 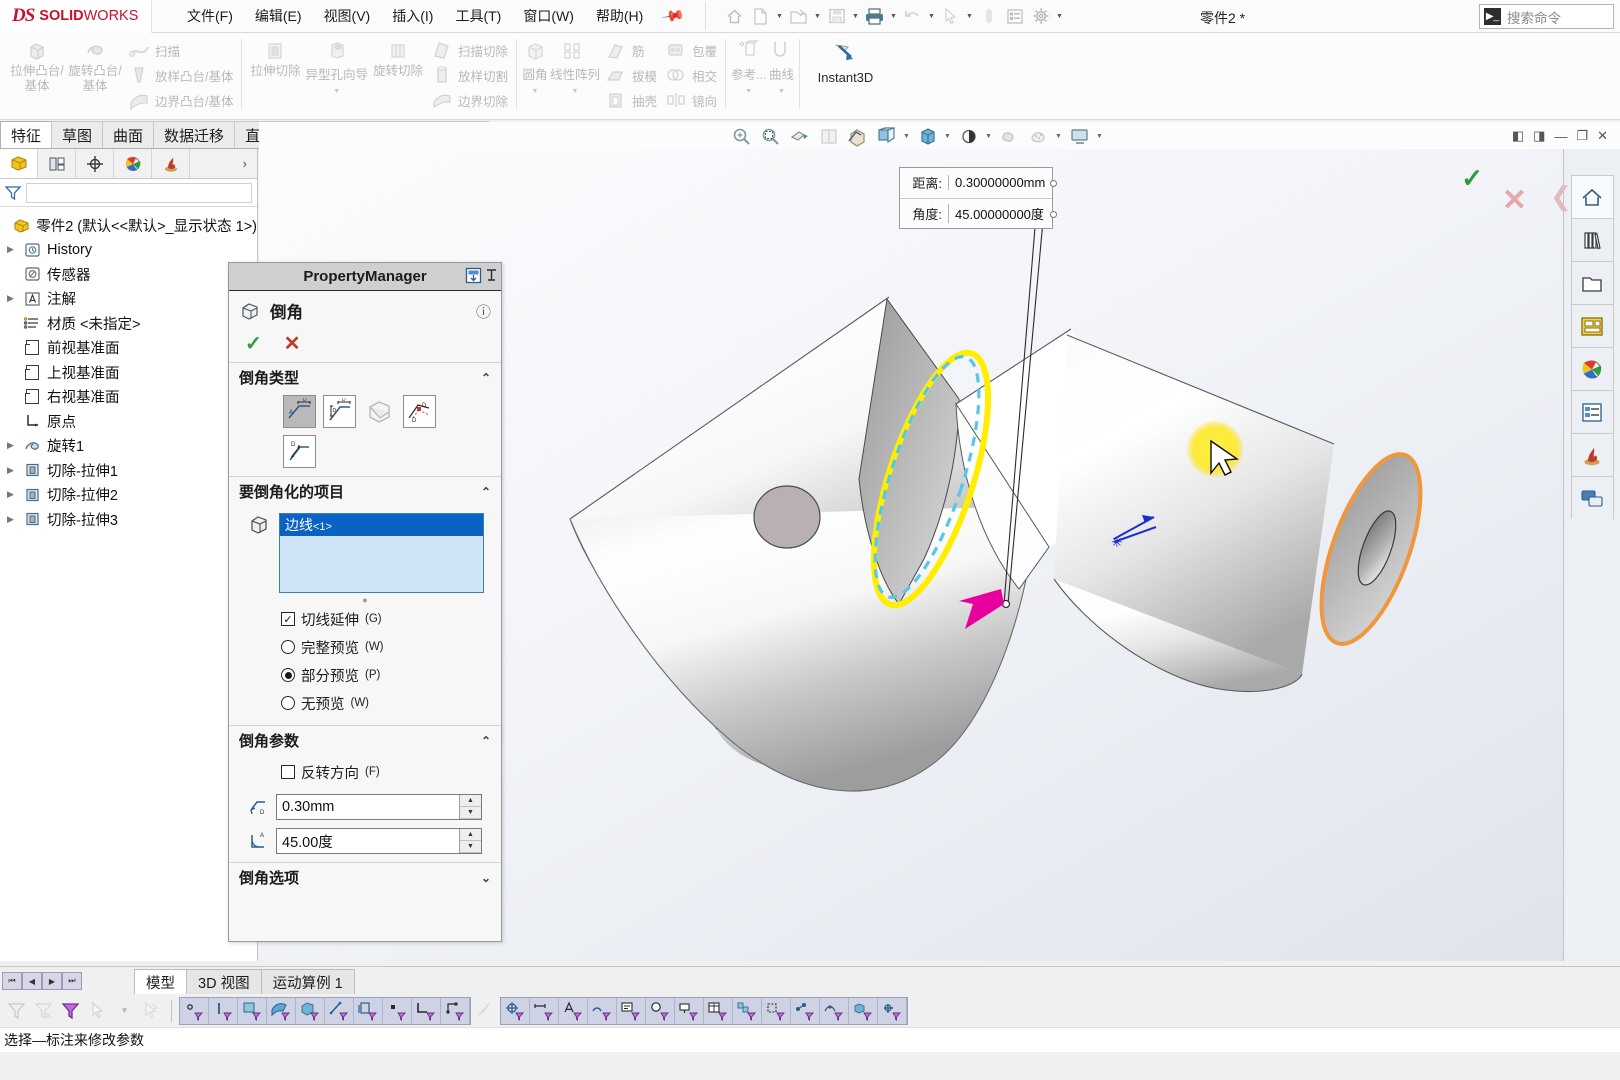 What do you see at coordinates (1472, 178) in the screenshot?
I see `confirmation-corner-accept: ✓` at bounding box center [1472, 178].